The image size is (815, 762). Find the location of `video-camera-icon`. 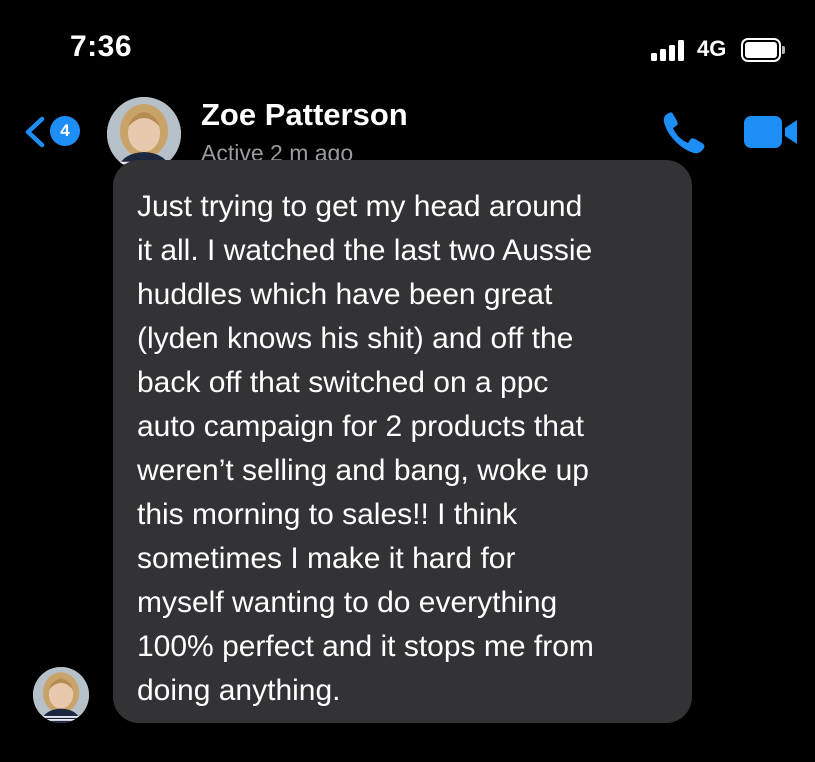

video-camera-icon is located at coordinates (770, 132).